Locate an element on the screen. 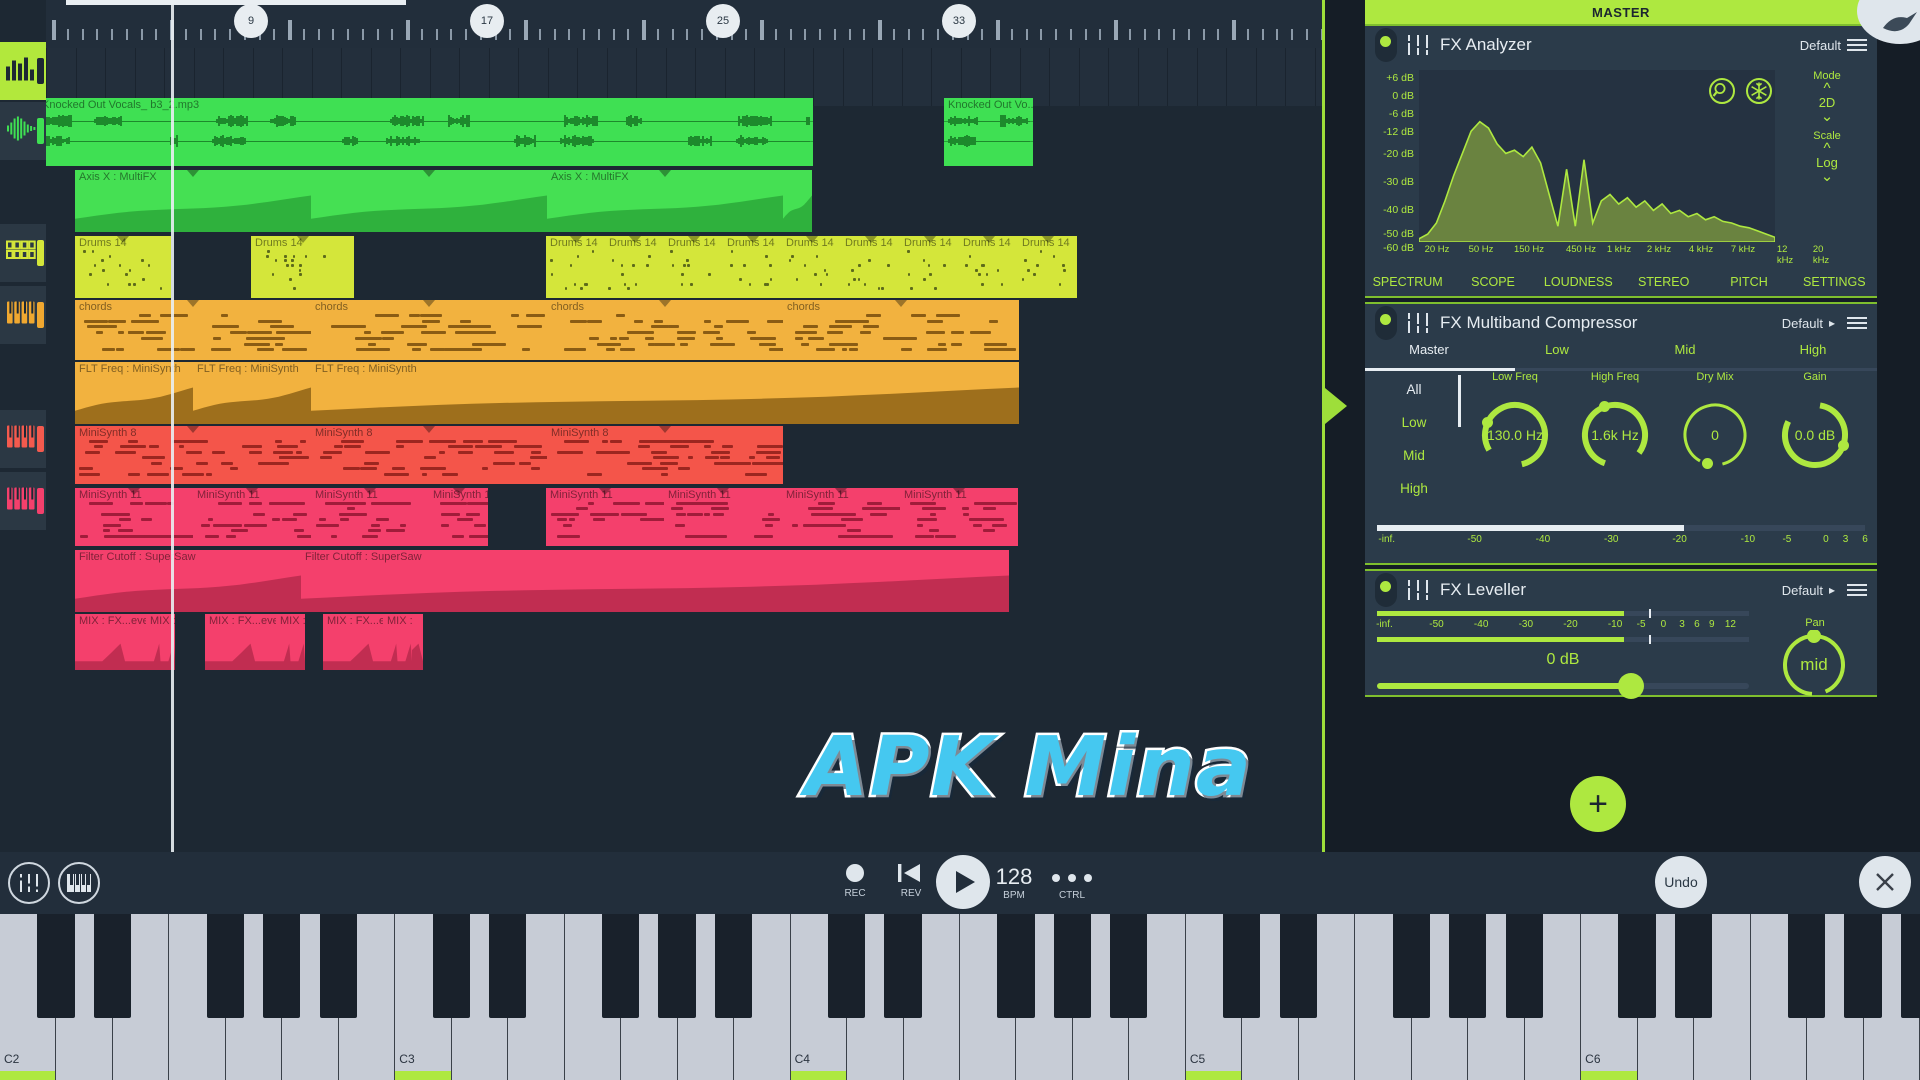 This screenshot has width=1920, height=1080. knob-dry-mix: Dry Mix 0 is located at coordinates (1715, 421).